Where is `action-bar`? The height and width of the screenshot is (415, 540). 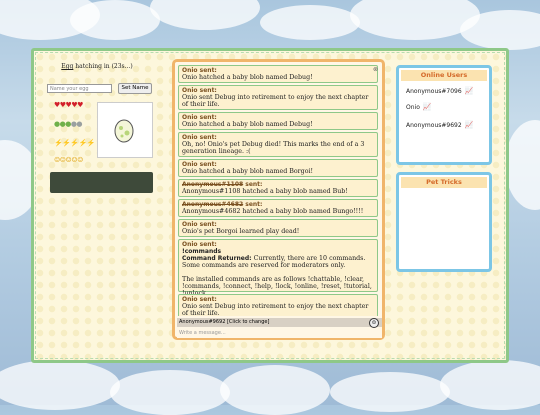
action-bar is located at coordinates (101, 182).